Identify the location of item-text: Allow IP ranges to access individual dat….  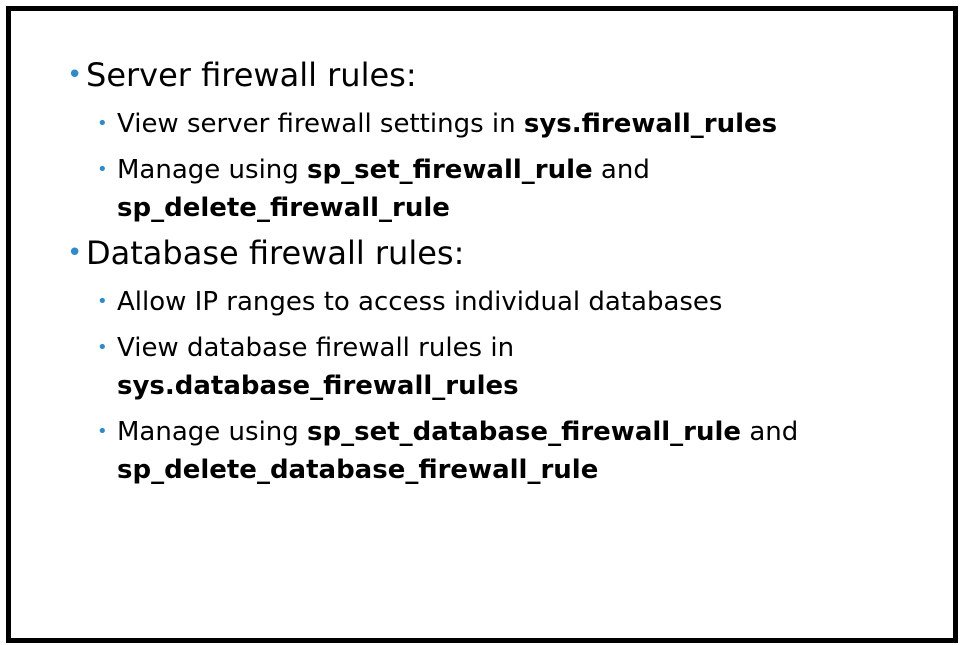
(420, 302).